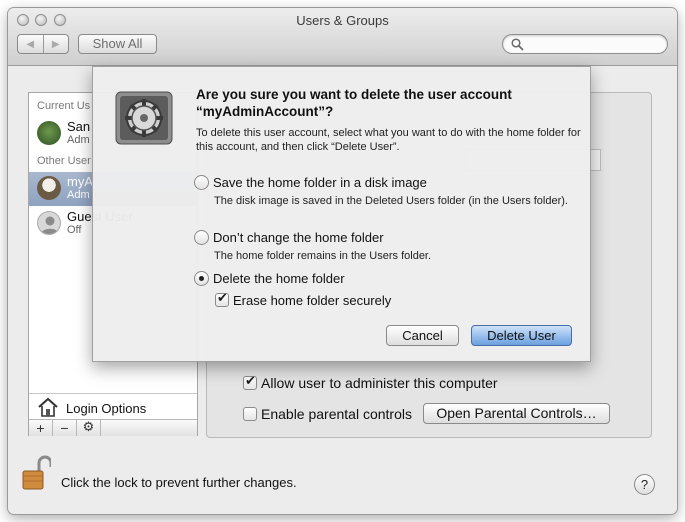 The image size is (685, 522). Describe the element at coordinates (201, 237) in the screenshot. I see `radio-dont-change` at that location.